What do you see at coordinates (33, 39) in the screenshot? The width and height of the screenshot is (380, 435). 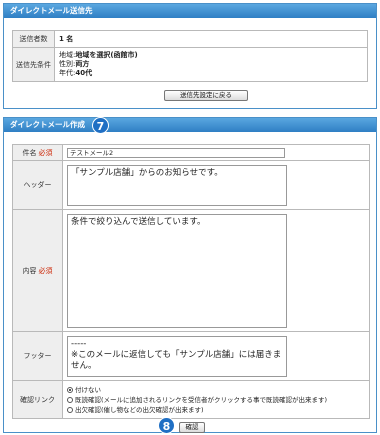 I see `count-label: 送信者数` at bounding box center [33, 39].